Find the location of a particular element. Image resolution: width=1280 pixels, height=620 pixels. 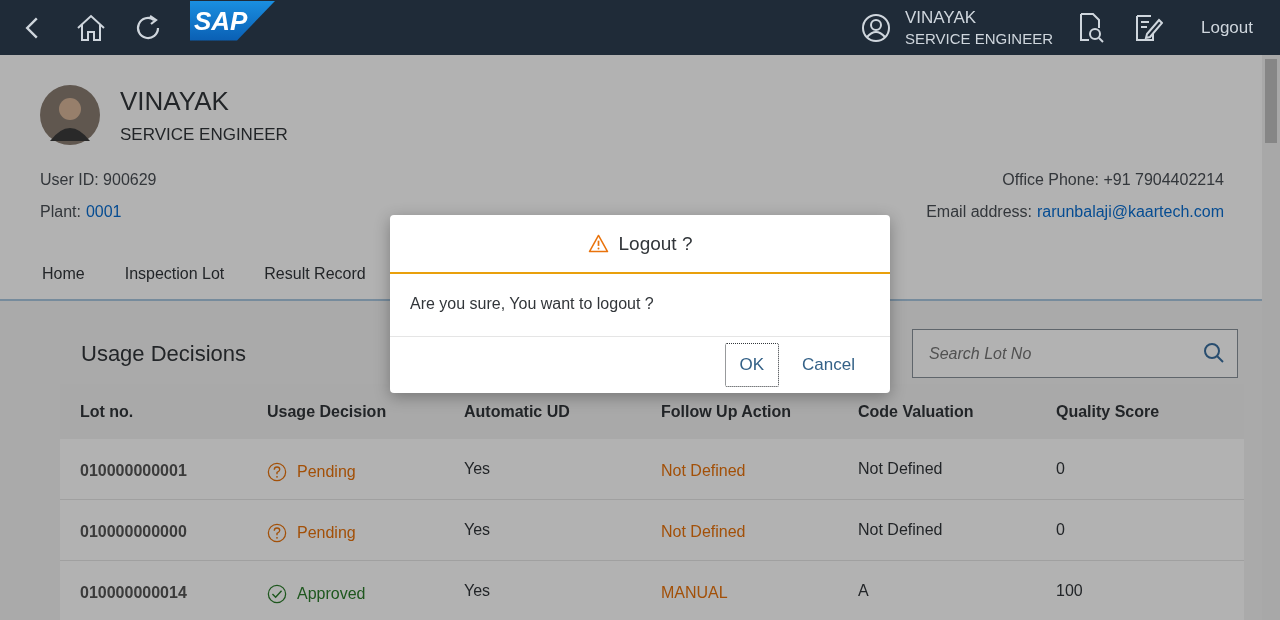

nav-tab: Result Record is located at coordinates (315, 274).